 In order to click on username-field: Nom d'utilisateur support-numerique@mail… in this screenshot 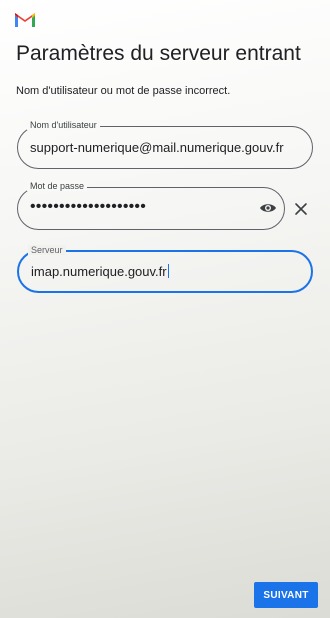, I will do `click(165, 144)`.